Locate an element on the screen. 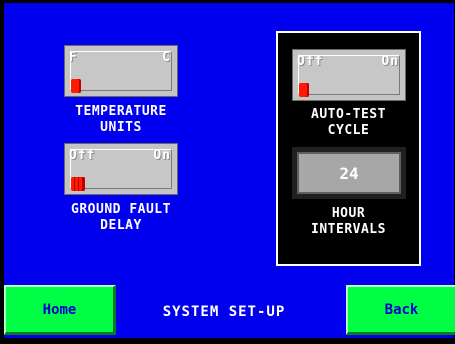 The image size is (455, 344). caption-line: CYCLE is located at coordinates (348, 130).